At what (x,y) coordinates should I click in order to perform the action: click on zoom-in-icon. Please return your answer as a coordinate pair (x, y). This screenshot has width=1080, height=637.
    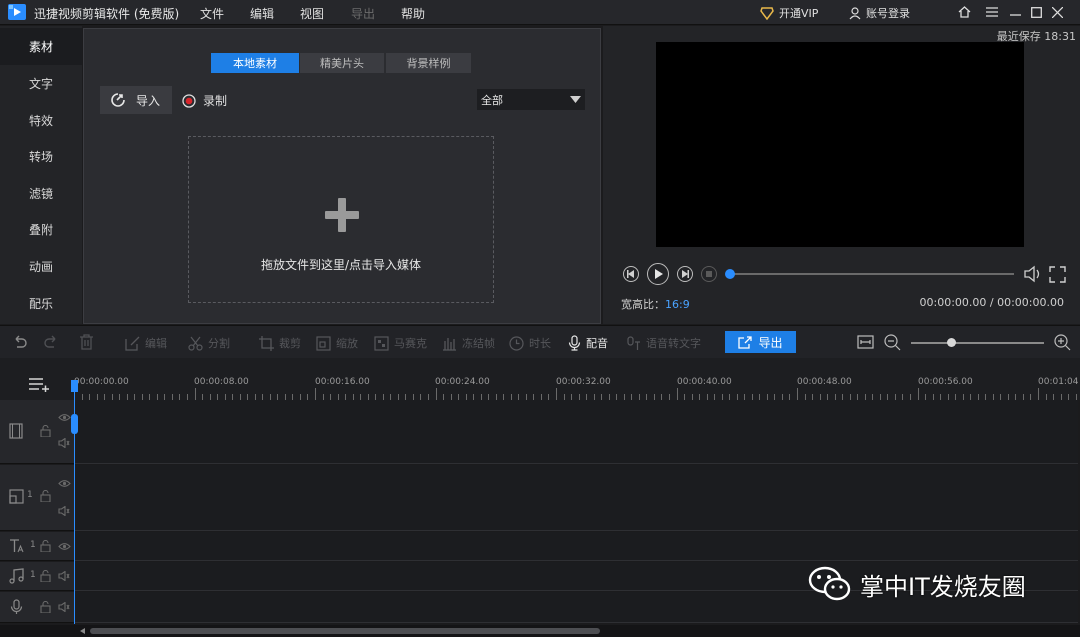
    Looking at the image, I should click on (1062, 342).